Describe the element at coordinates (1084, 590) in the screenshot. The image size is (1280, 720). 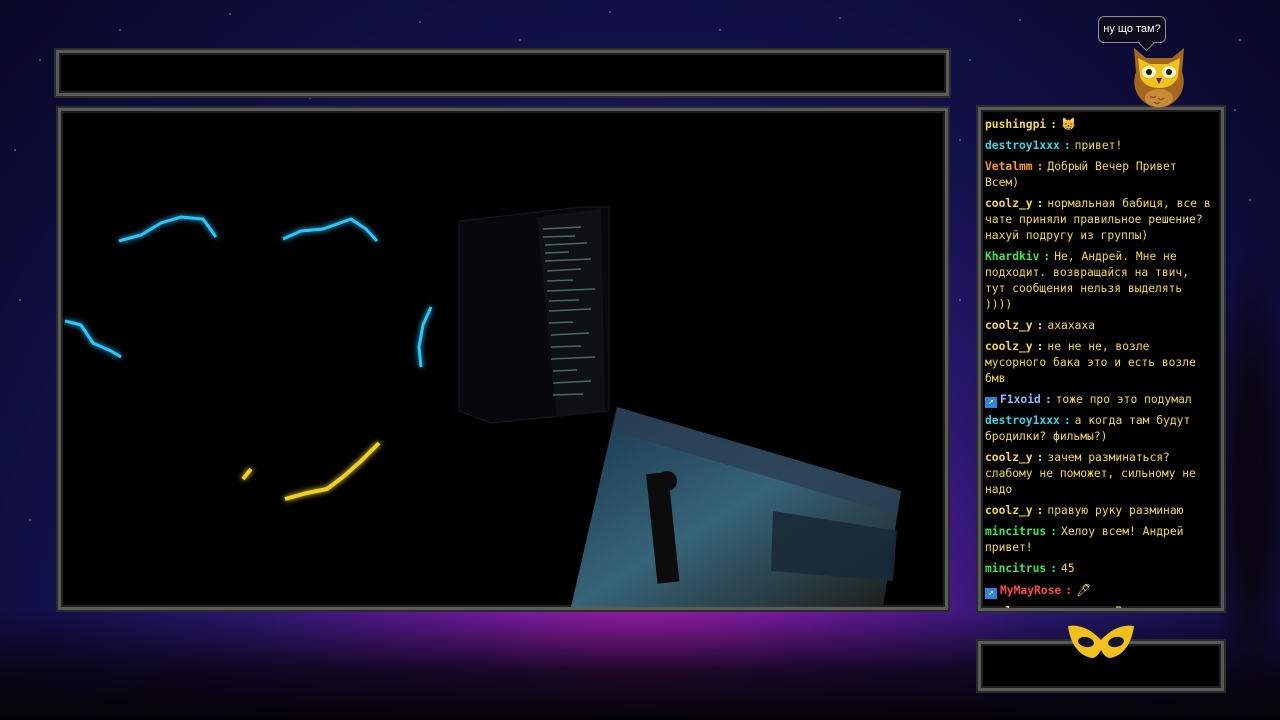
I see `chat-emote-icon: 🖊` at that location.